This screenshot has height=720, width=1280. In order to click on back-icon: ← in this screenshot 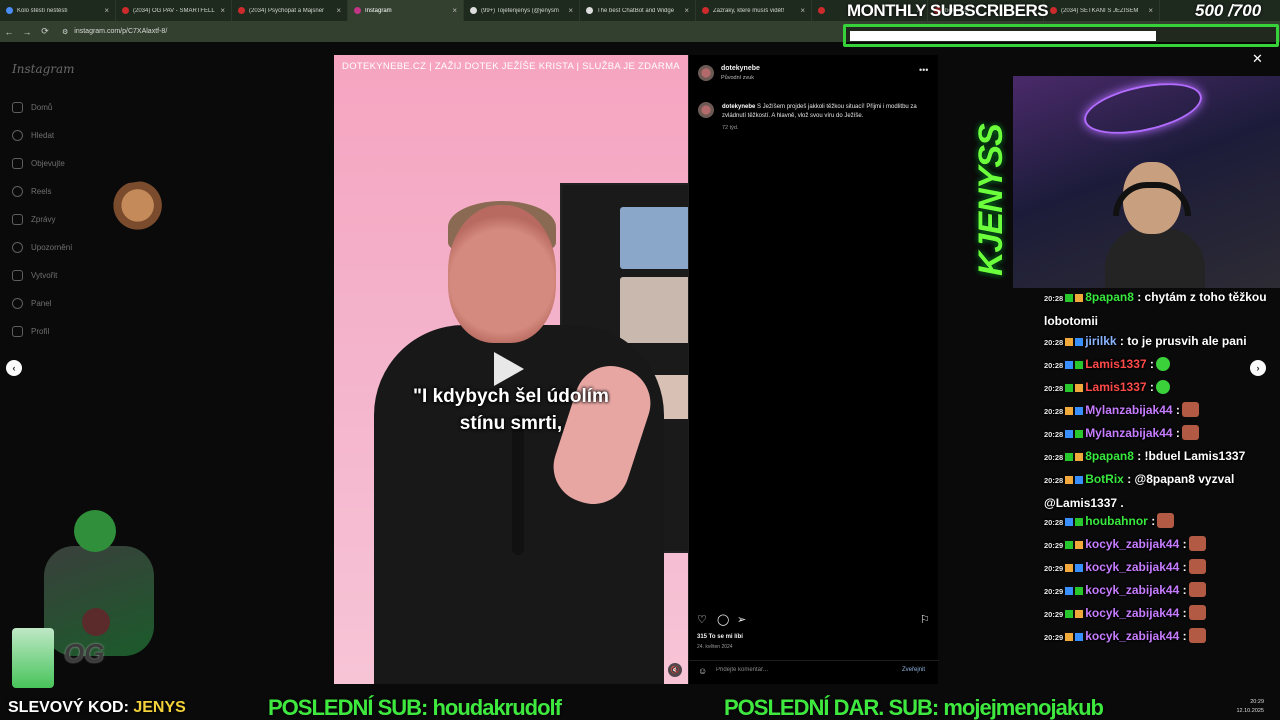, I will do `click(9, 32)`.